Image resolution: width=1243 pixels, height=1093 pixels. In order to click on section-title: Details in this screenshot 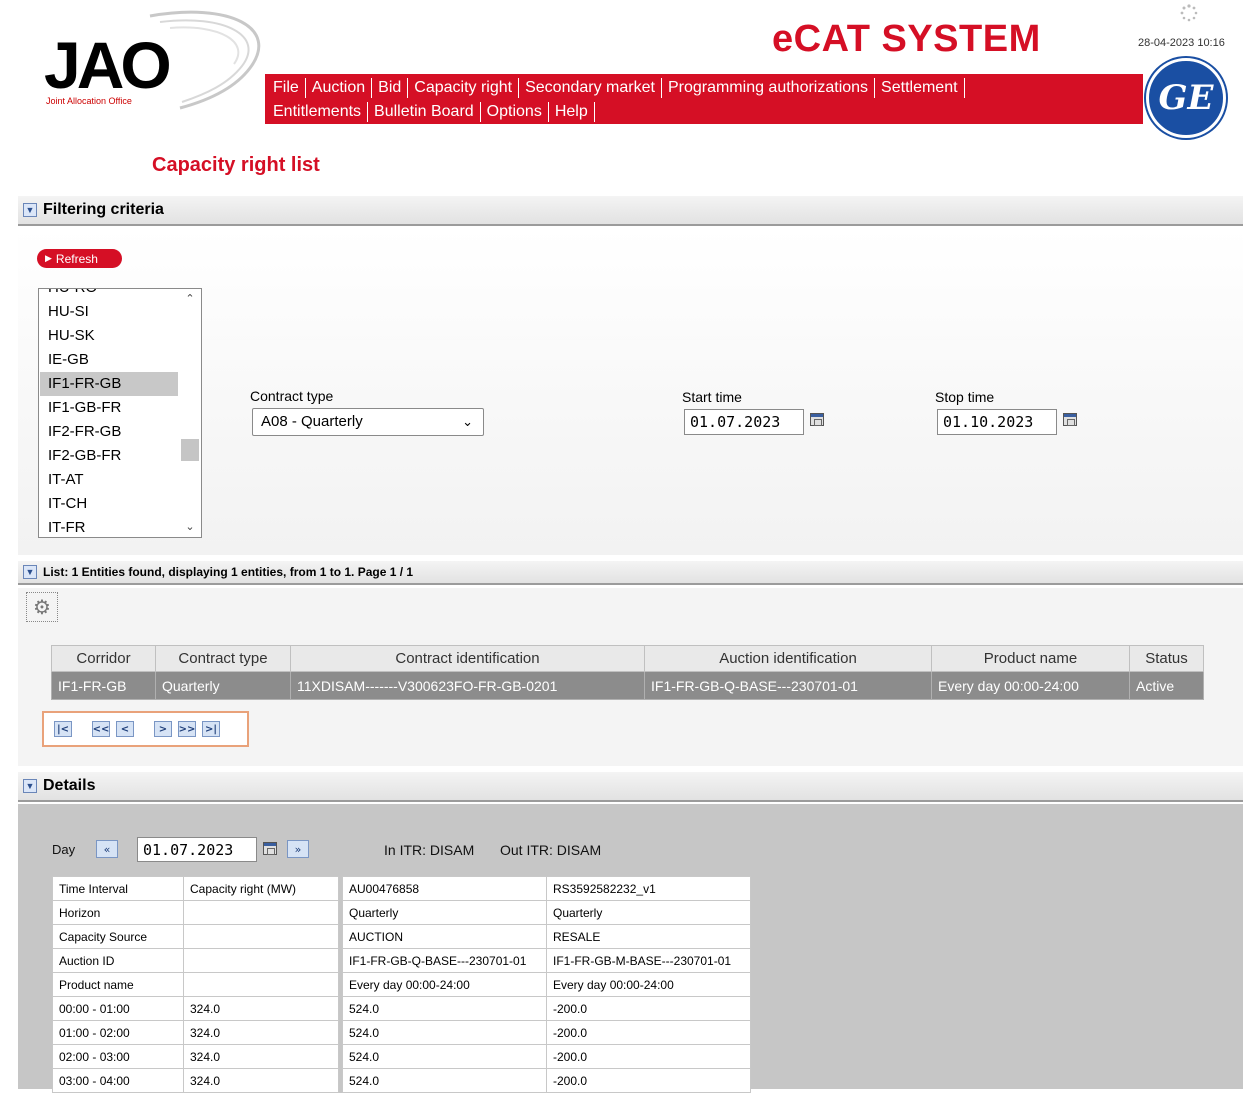, I will do `click(69, 785)`.